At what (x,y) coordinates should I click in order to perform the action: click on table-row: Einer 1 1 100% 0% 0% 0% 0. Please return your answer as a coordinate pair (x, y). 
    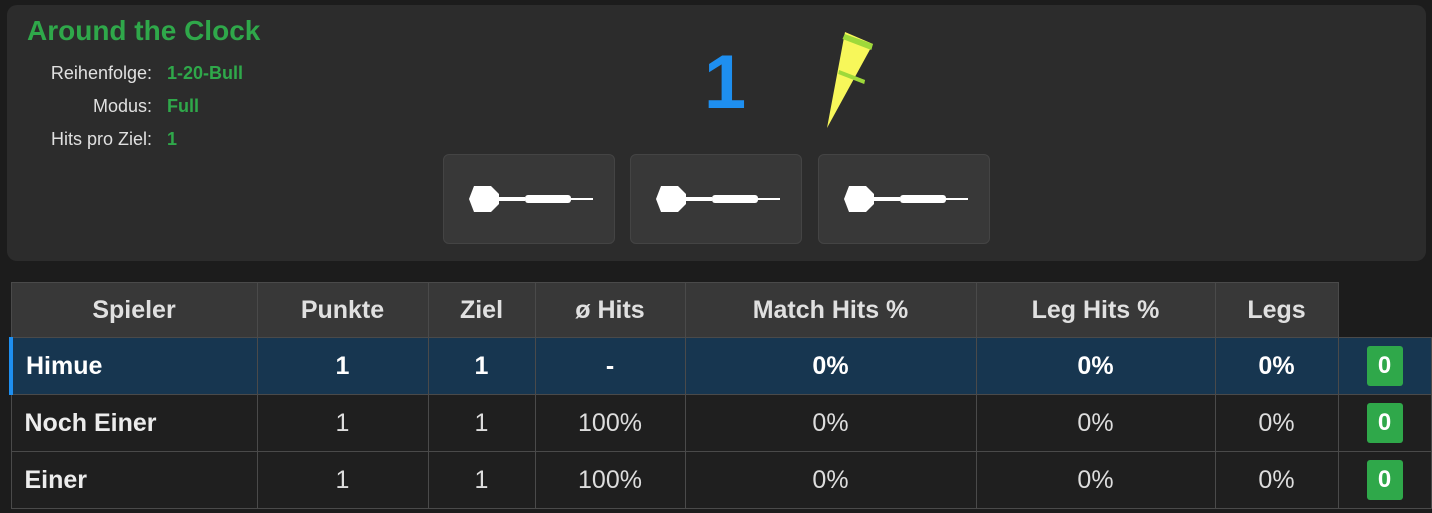
    Looking at the image, I should click on (721, 480).